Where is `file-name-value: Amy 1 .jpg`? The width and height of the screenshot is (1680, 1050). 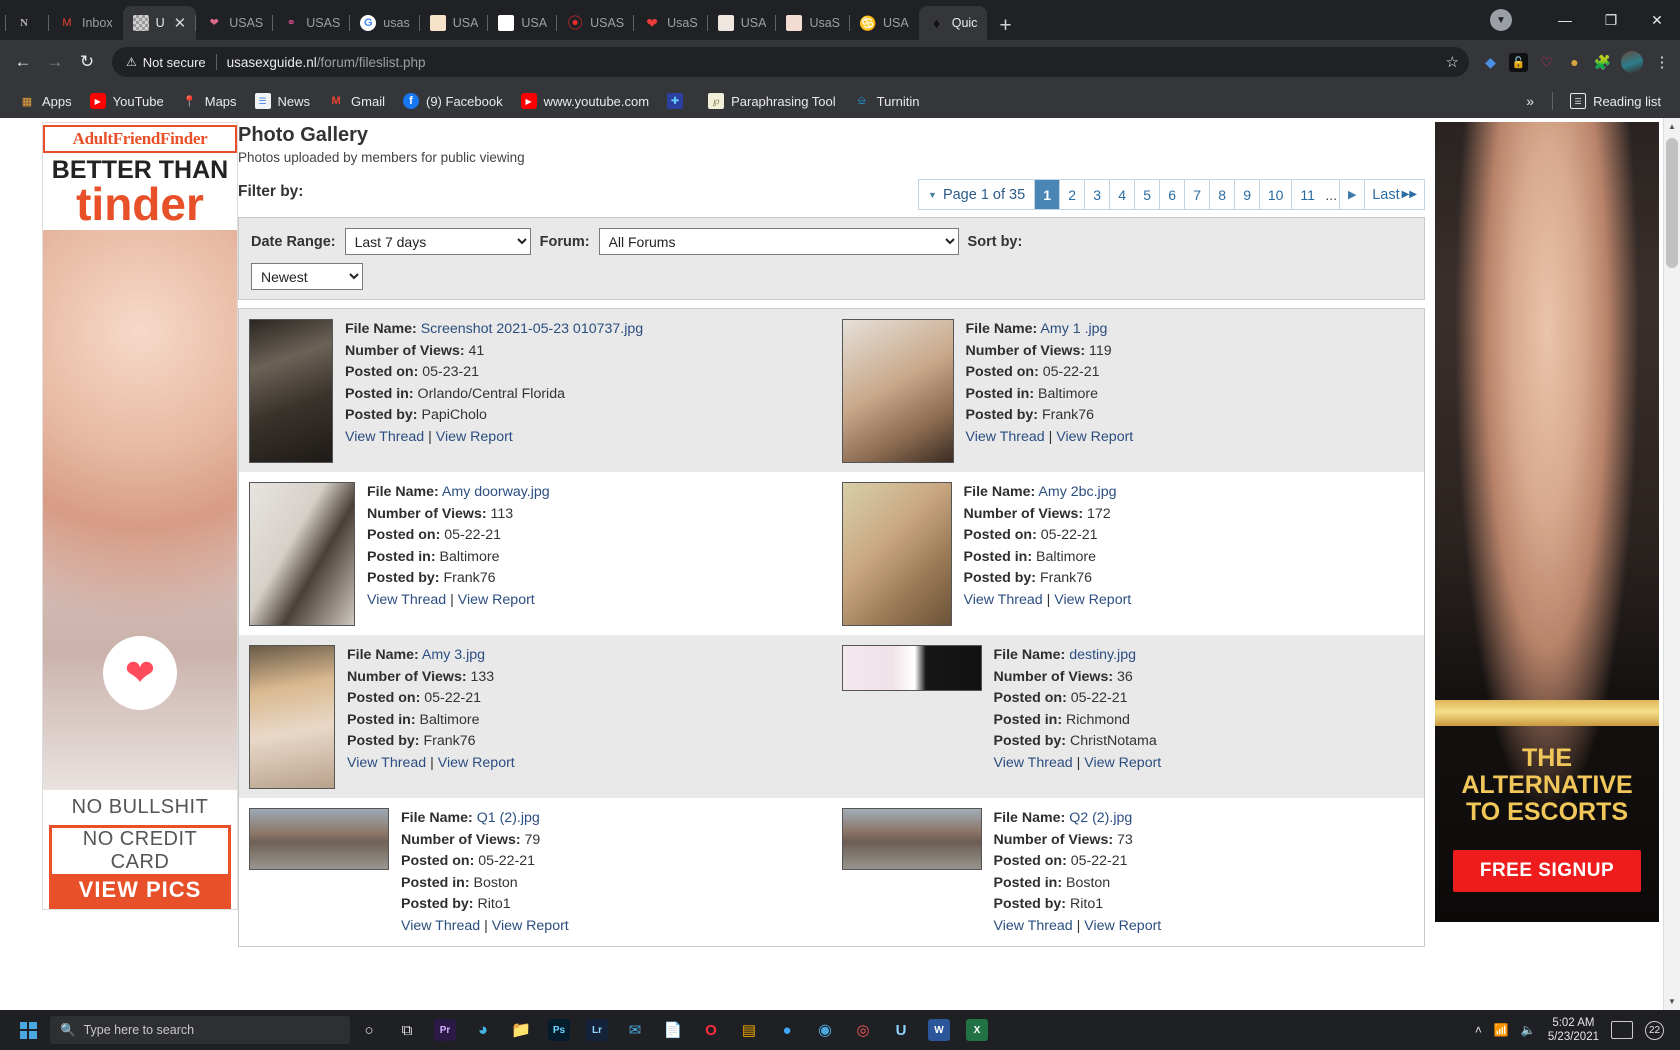 file-name-value: Amy 1 .jpg is located at coordinates (1073, 329).